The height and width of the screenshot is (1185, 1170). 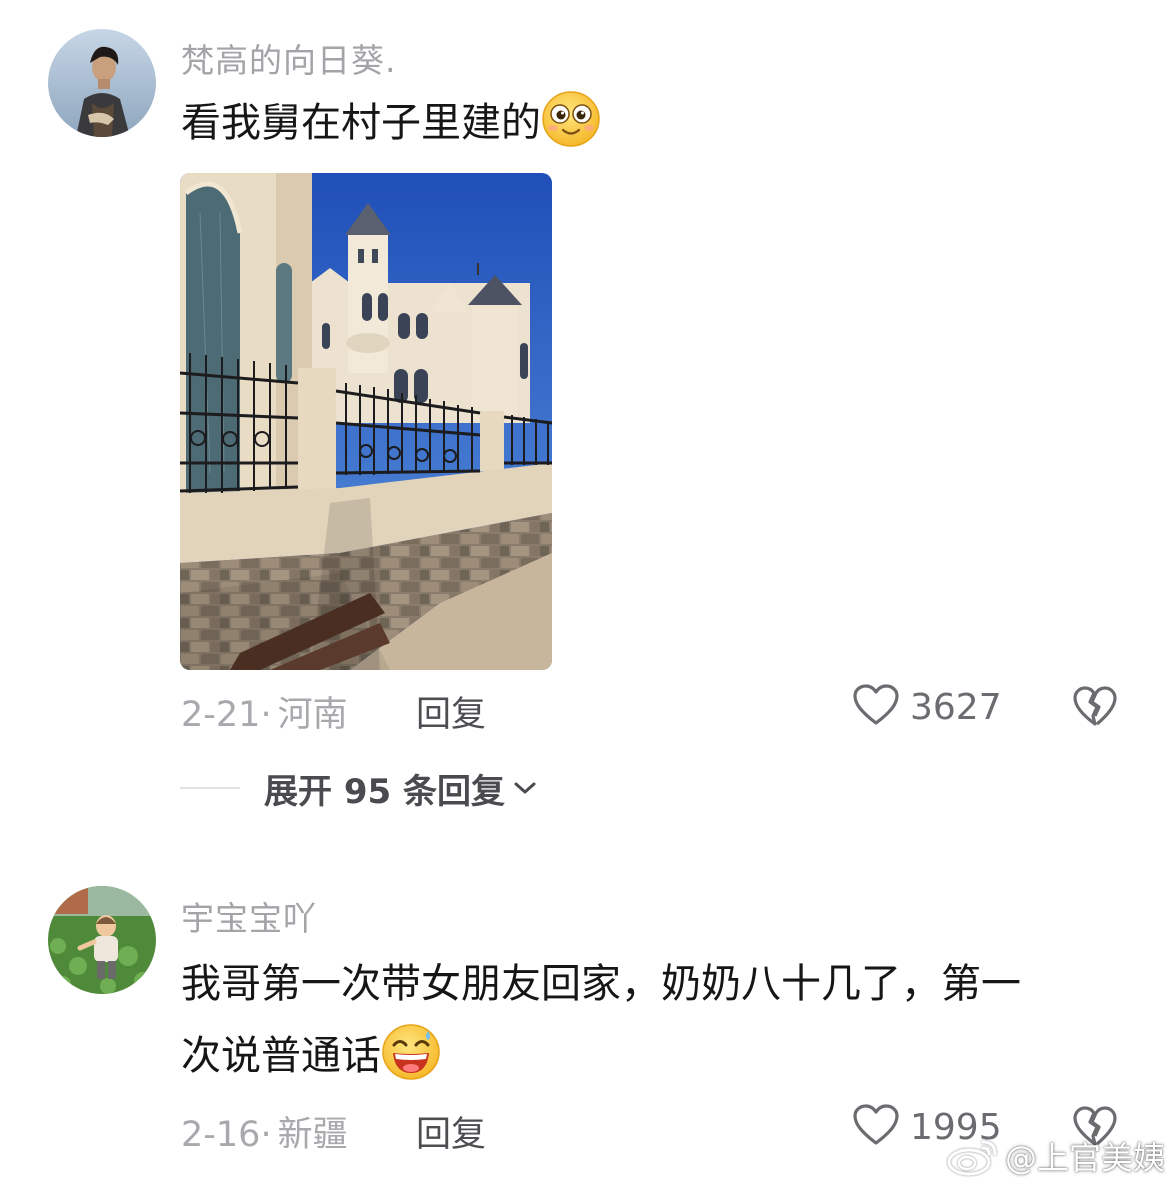 What do you see at coordinates (1085, 1158) in the screenshot?
I see `watermark-text: @上官美姨` at bounding box center [1085, 1158].